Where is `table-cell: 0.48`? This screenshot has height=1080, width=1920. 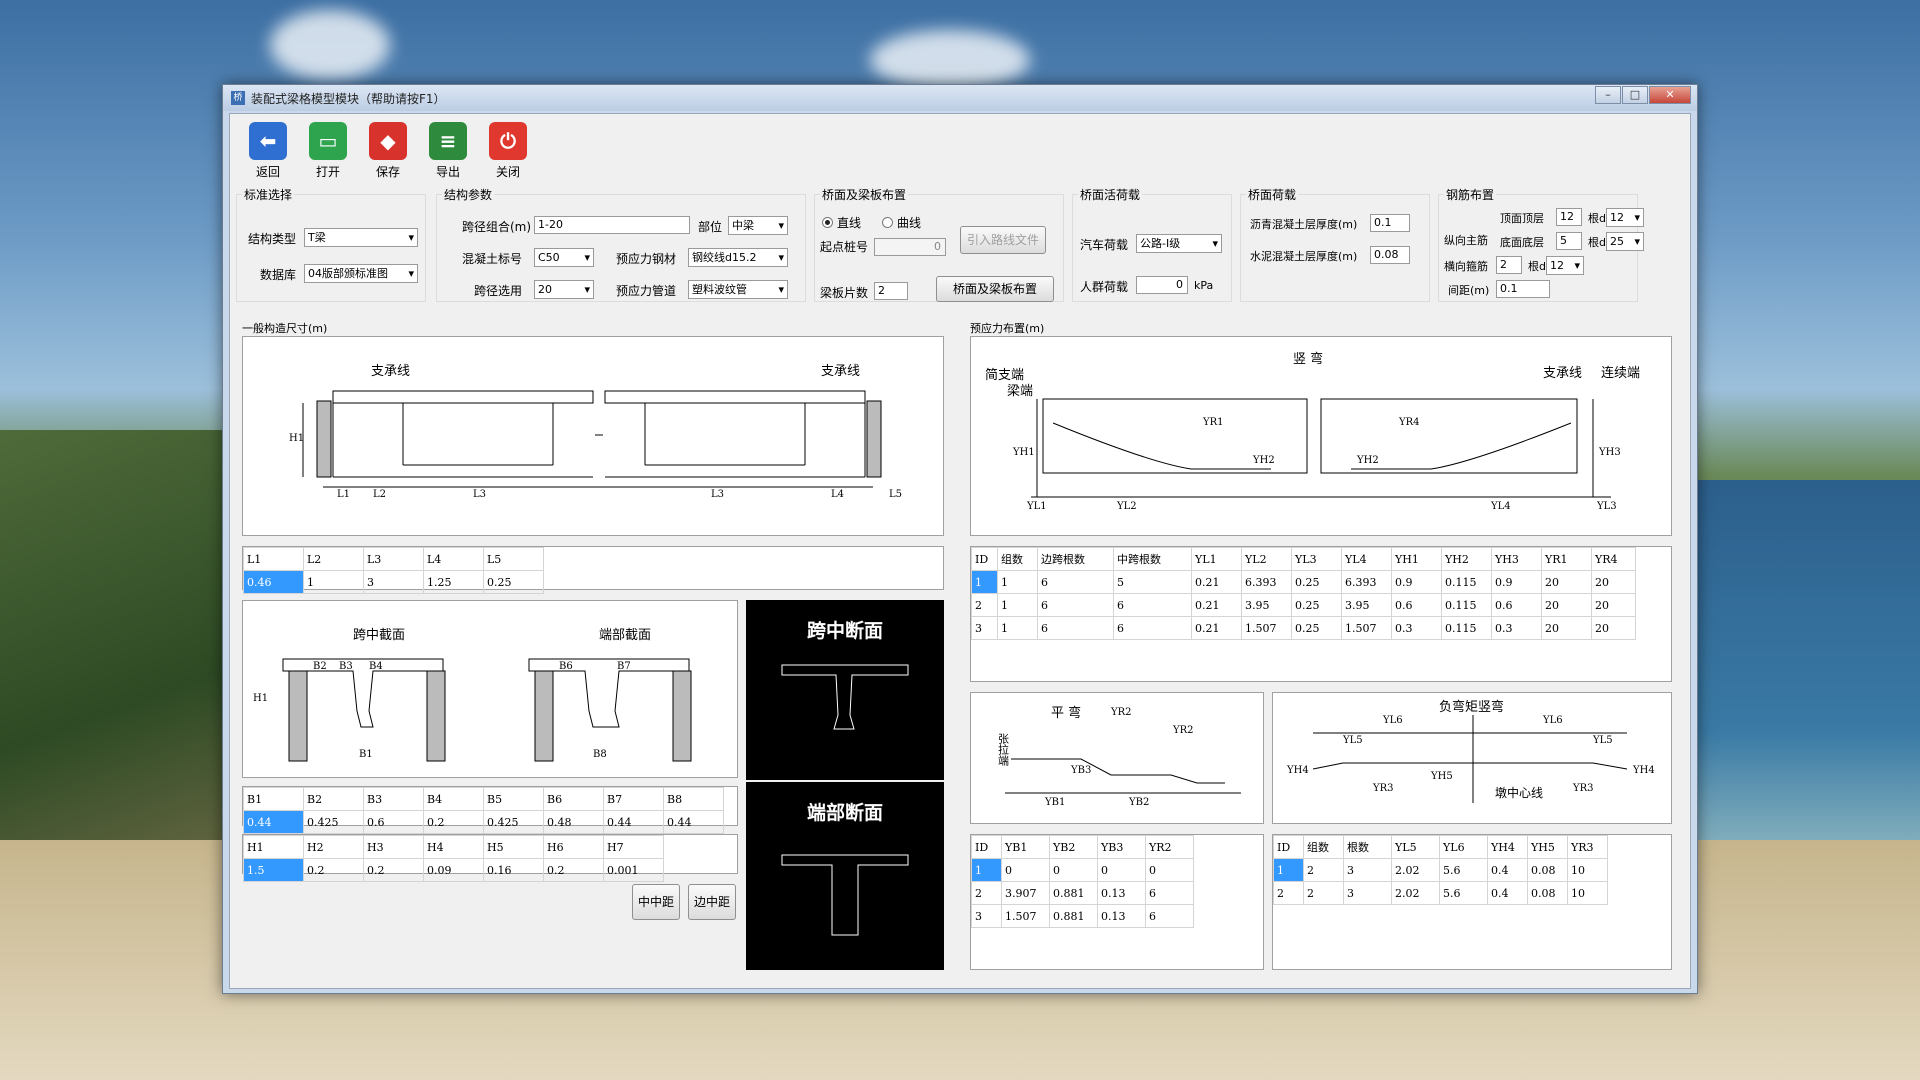 table-cell: 0.48 is located at coordinates (573, 822).